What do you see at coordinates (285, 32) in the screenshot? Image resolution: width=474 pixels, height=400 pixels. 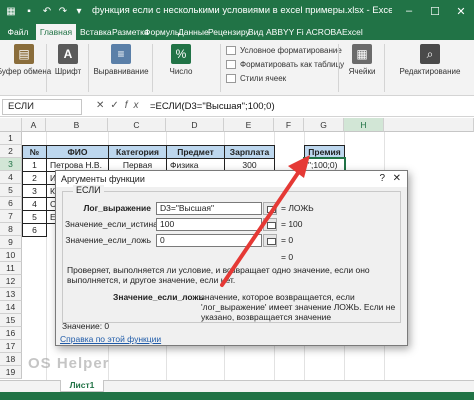 I see `tab-abbyy: ABBYY Fi` at bounding box center [285, 32].